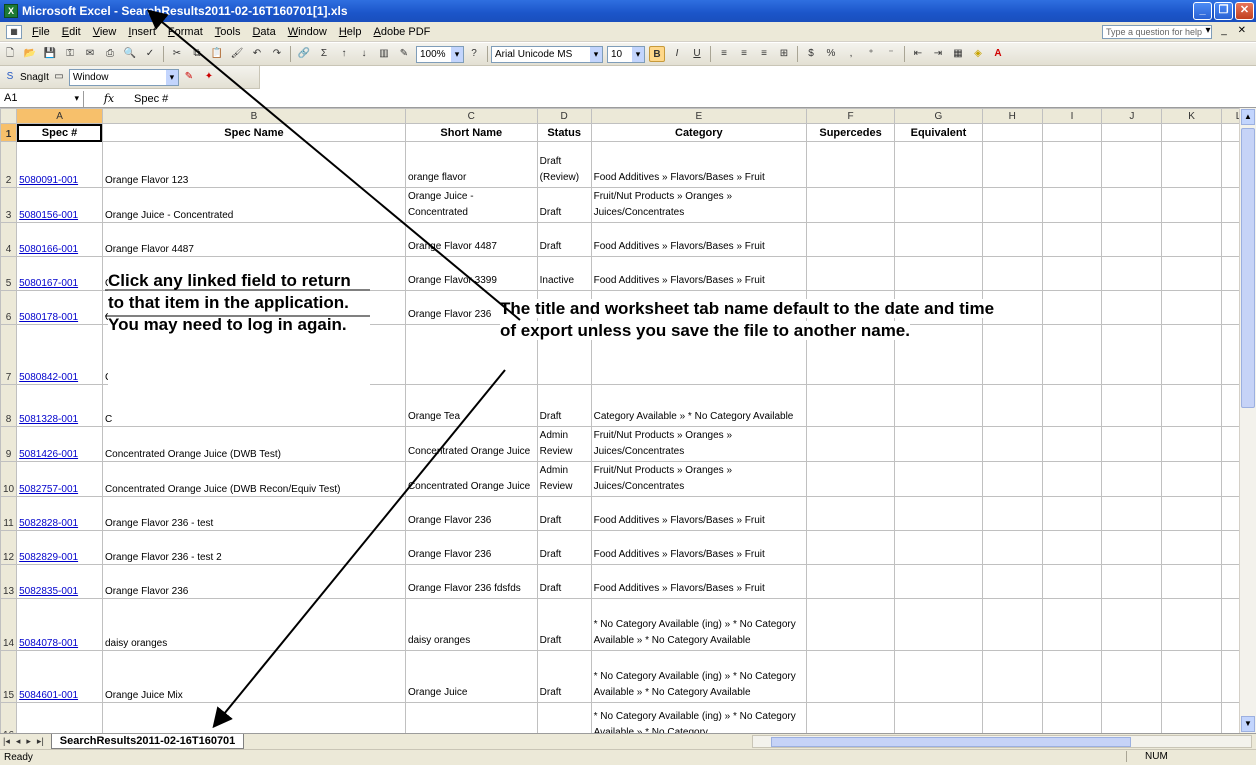  Describe the element at coordinates (9, 239) in the screenshot. I see `row-header: 4` at that location.